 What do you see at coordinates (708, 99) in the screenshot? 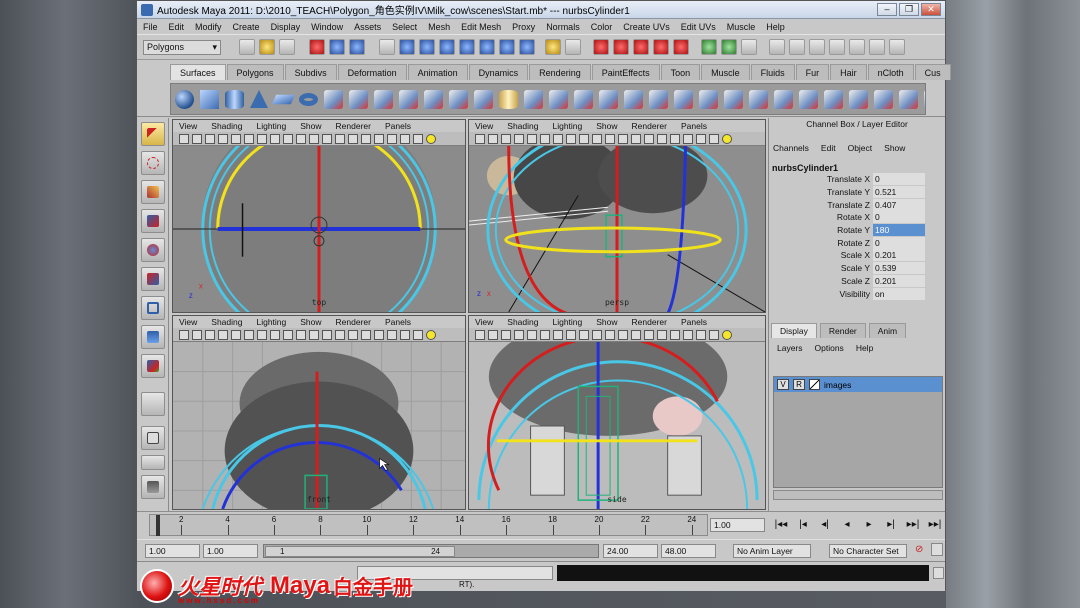
I see `align-surfaces-icon` at bounding box center [708, 99].